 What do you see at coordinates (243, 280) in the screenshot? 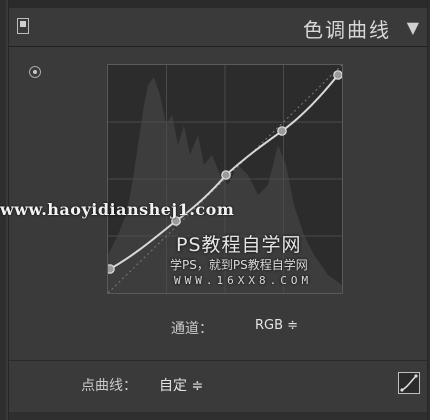
I see `watermark-site: WWW.16XX8.COM` at bounding box center [243, 280].